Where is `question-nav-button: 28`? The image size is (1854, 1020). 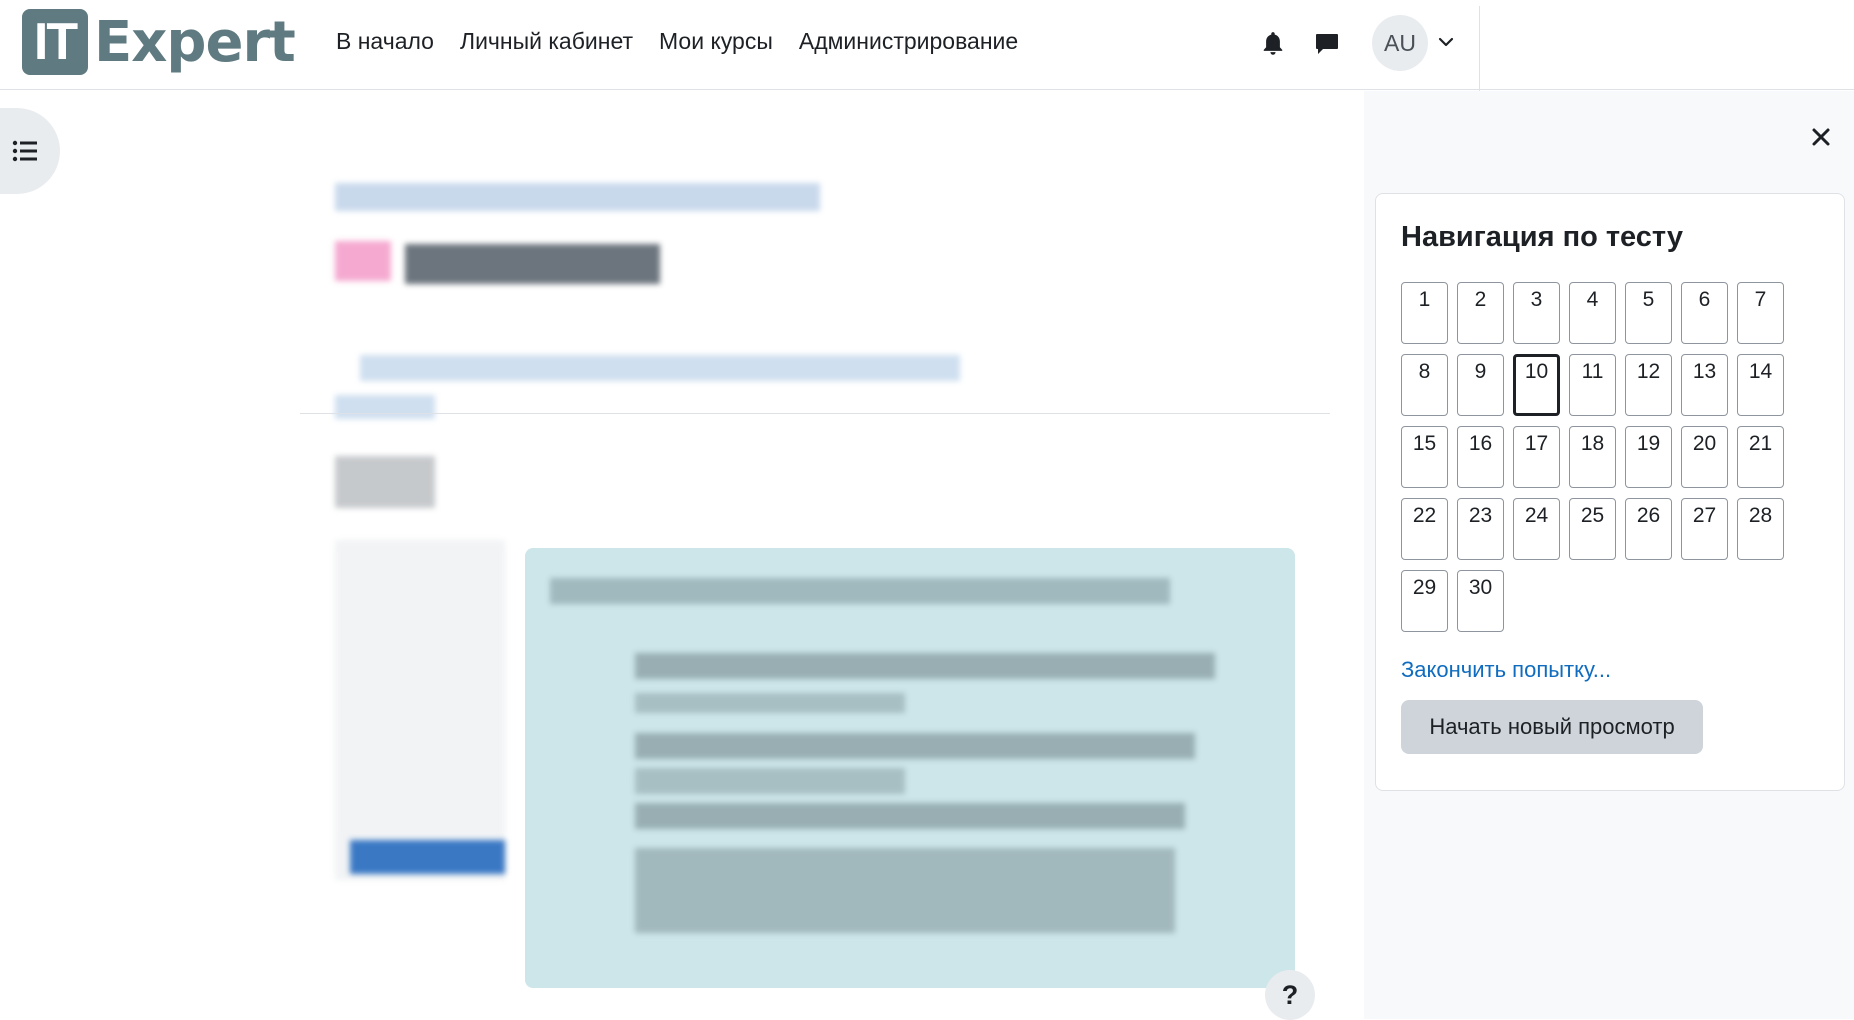
question-nav-button: 28 is located at coordinates (1760, 529).